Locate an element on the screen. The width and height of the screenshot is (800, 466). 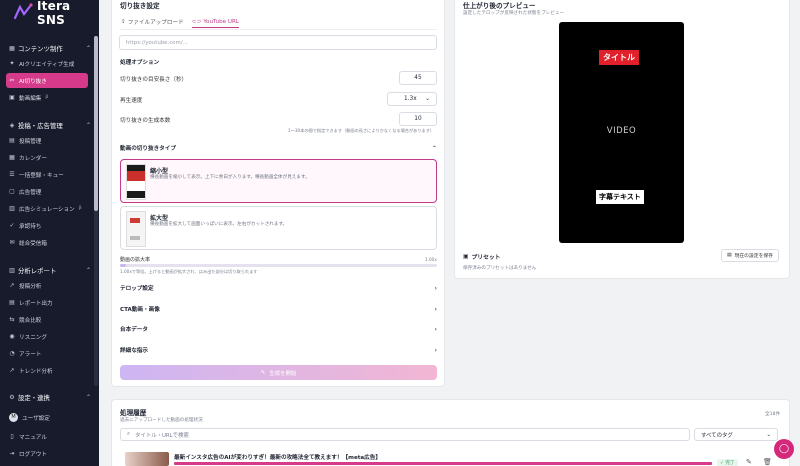
zoom-slider is located at coordinates (278, 265).